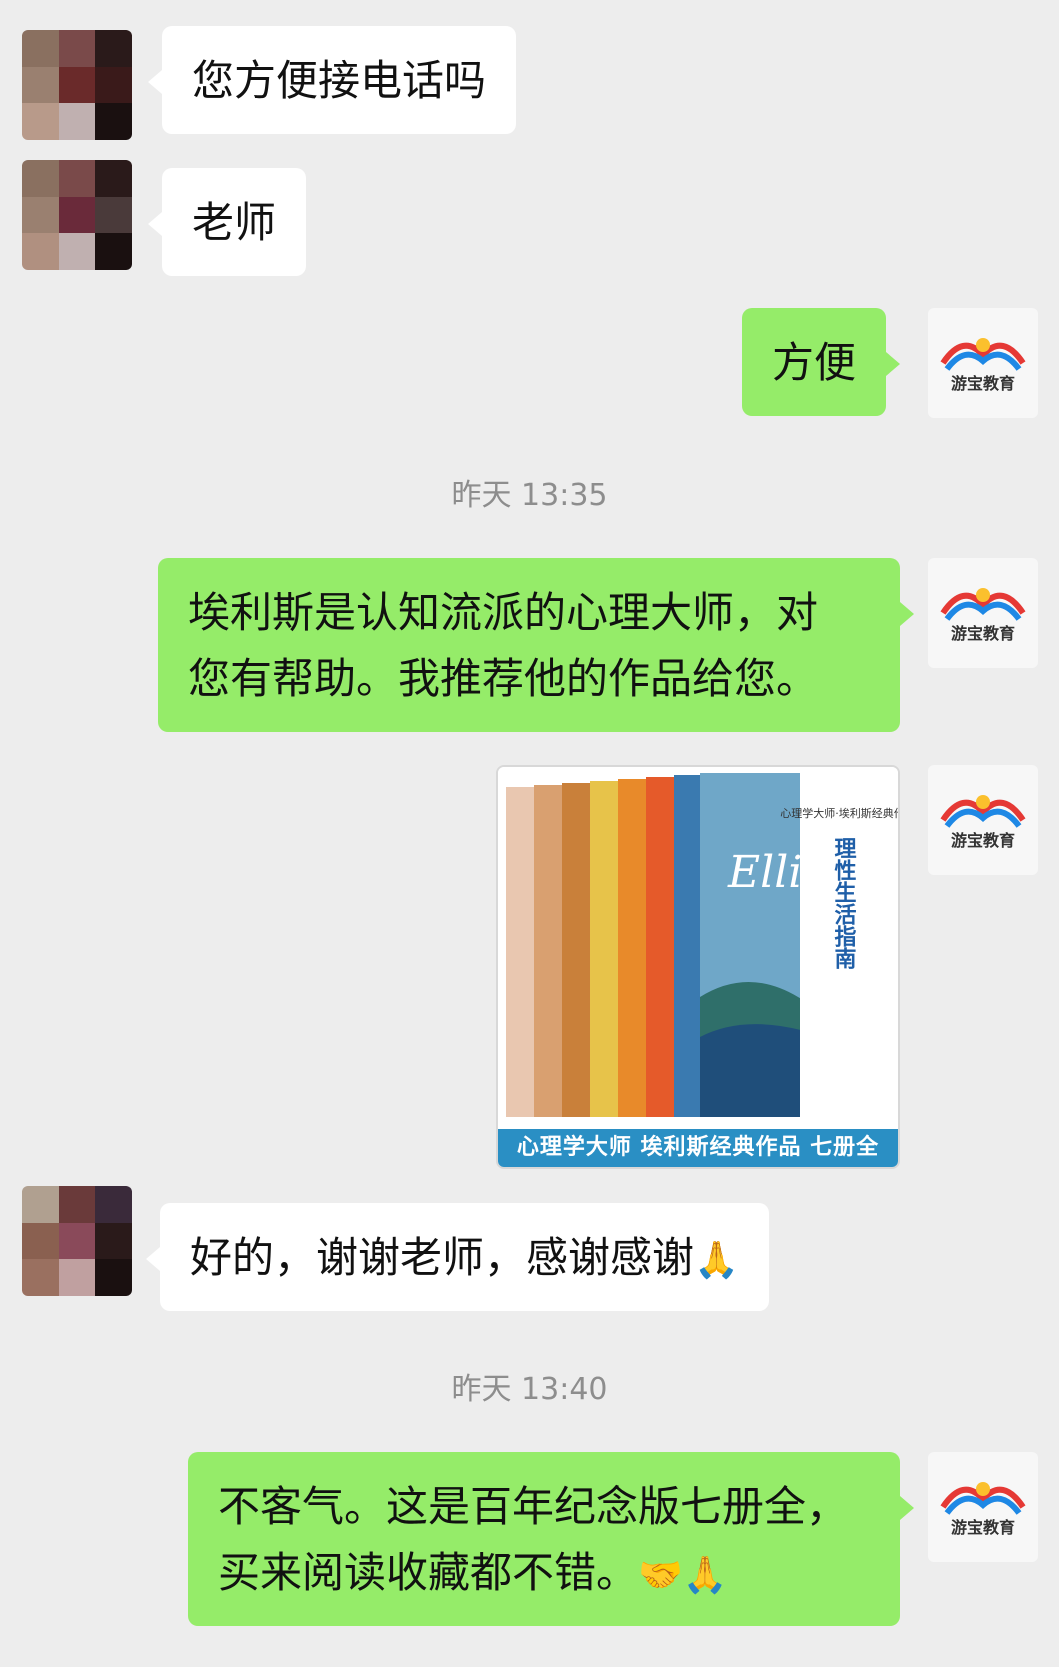 This screenshot has height=1667, width=1059. Describe the element at coordinates (529, 1389) in the screenshot. I see `timestamp: 昨天 13:40` at that location.